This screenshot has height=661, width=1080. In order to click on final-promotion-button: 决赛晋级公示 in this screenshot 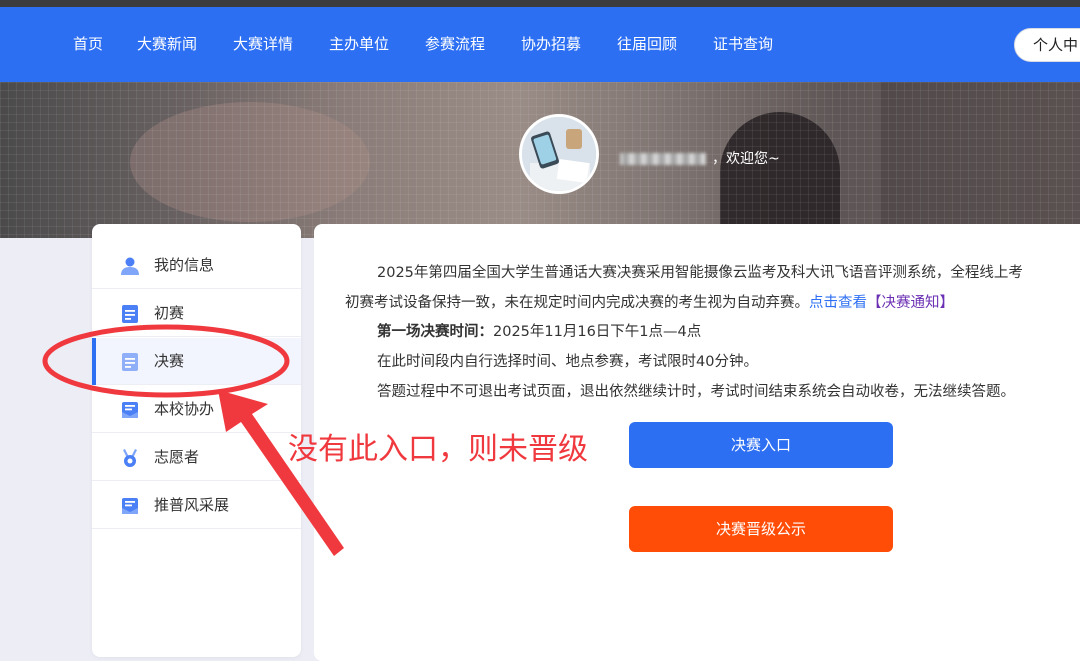, I will do `click(761, 529)`.